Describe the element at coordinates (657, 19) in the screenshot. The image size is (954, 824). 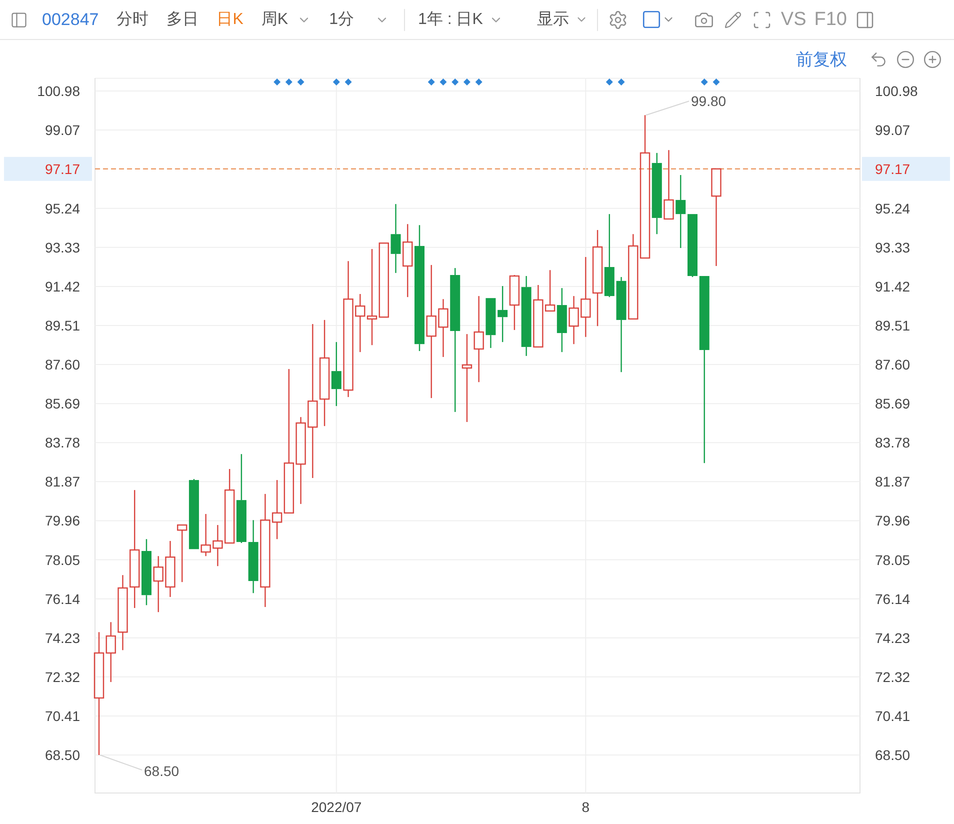
I see `square-dropdown-icon` at that location.